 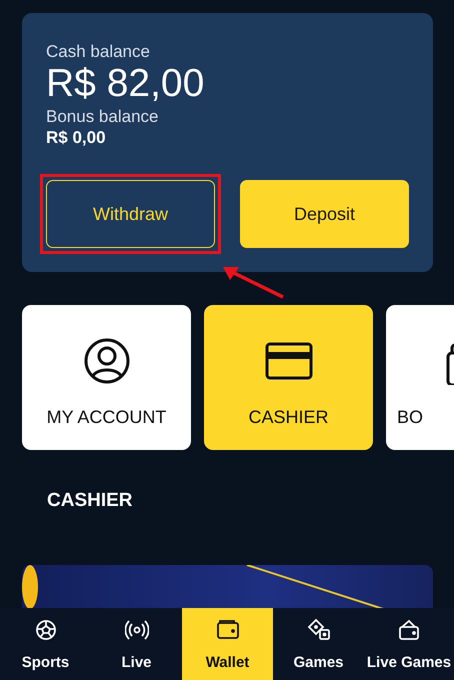 What do you see at coordinates (253, 283) in the screenshot?
I see `arrow` at bounding box center [253, 283].